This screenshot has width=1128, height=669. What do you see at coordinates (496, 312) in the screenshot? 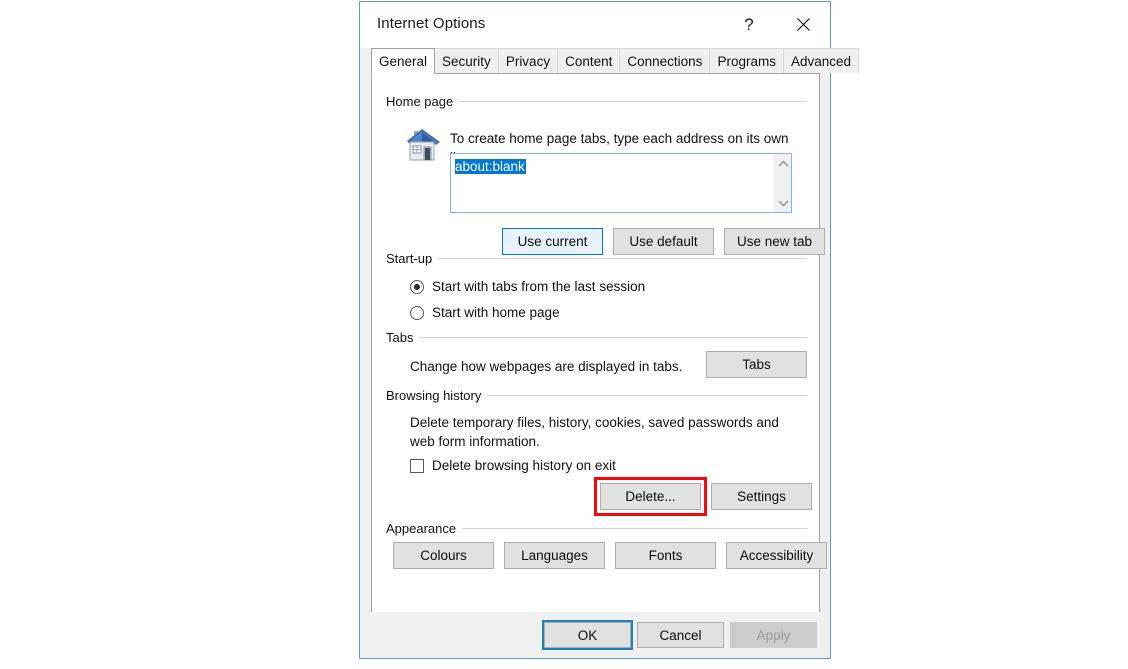
I see `radio-label: Start with home page` at bounding box center [496, 312].